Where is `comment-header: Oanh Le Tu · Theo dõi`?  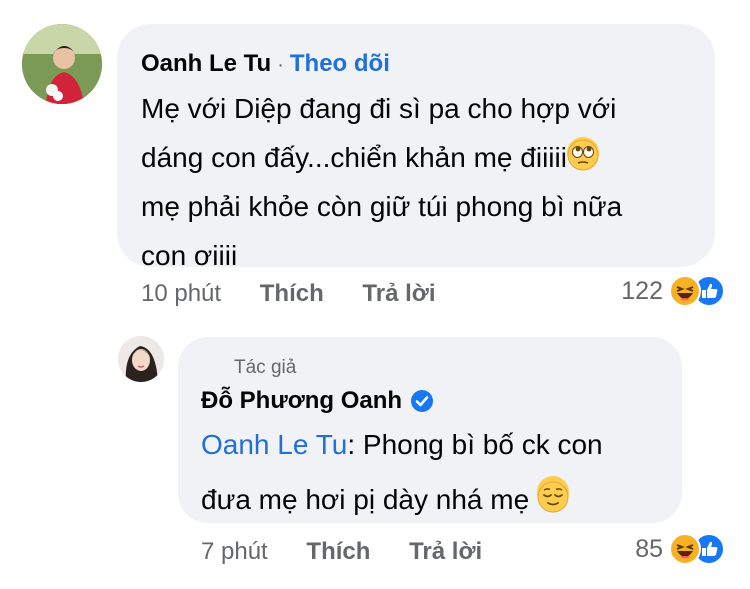
comment-header: Oanh Le Tu · Theo dõi is located at coordinates (265, 64).